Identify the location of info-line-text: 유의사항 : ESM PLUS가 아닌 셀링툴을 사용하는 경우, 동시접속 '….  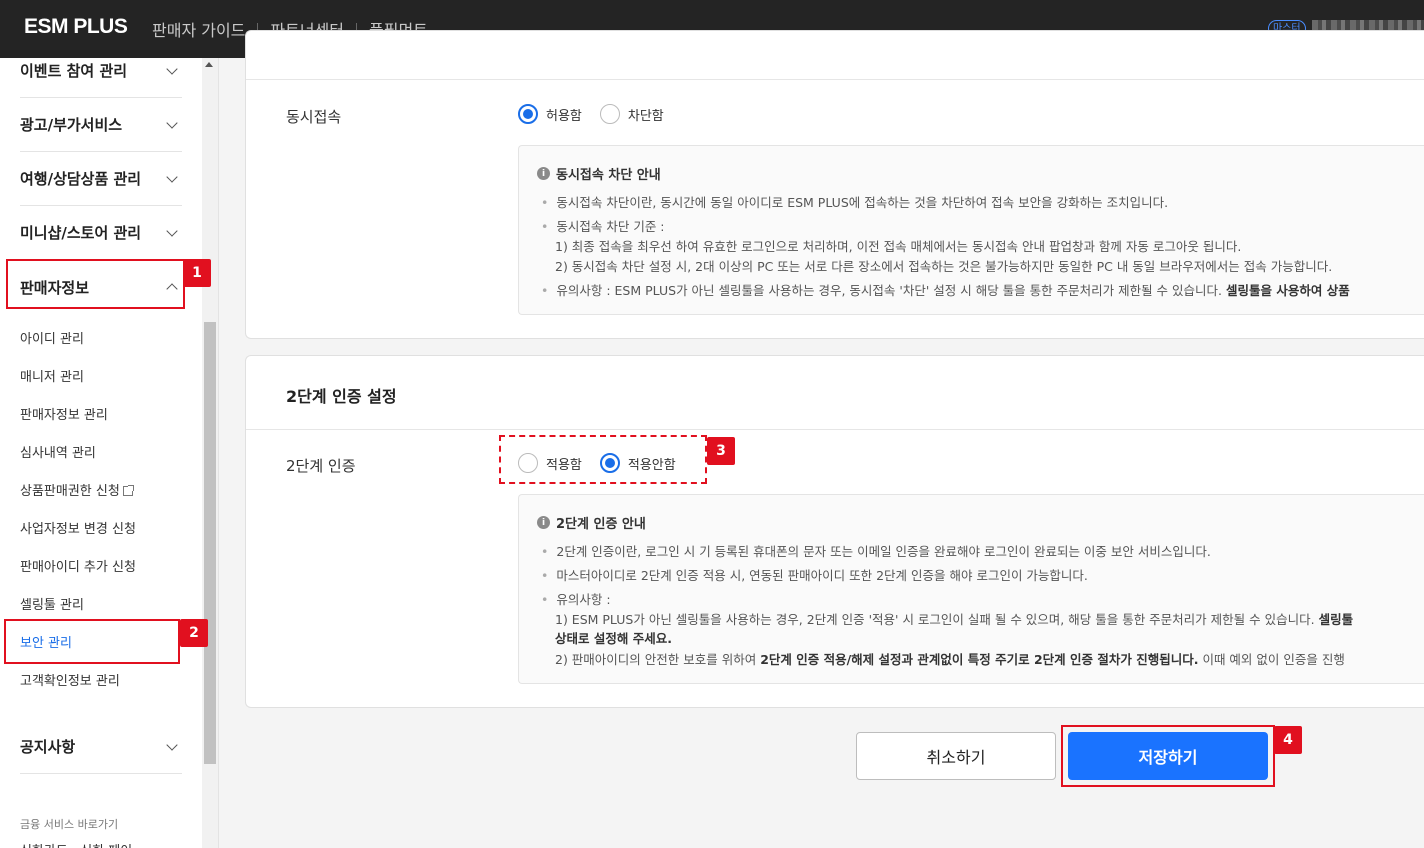
(889, 290).